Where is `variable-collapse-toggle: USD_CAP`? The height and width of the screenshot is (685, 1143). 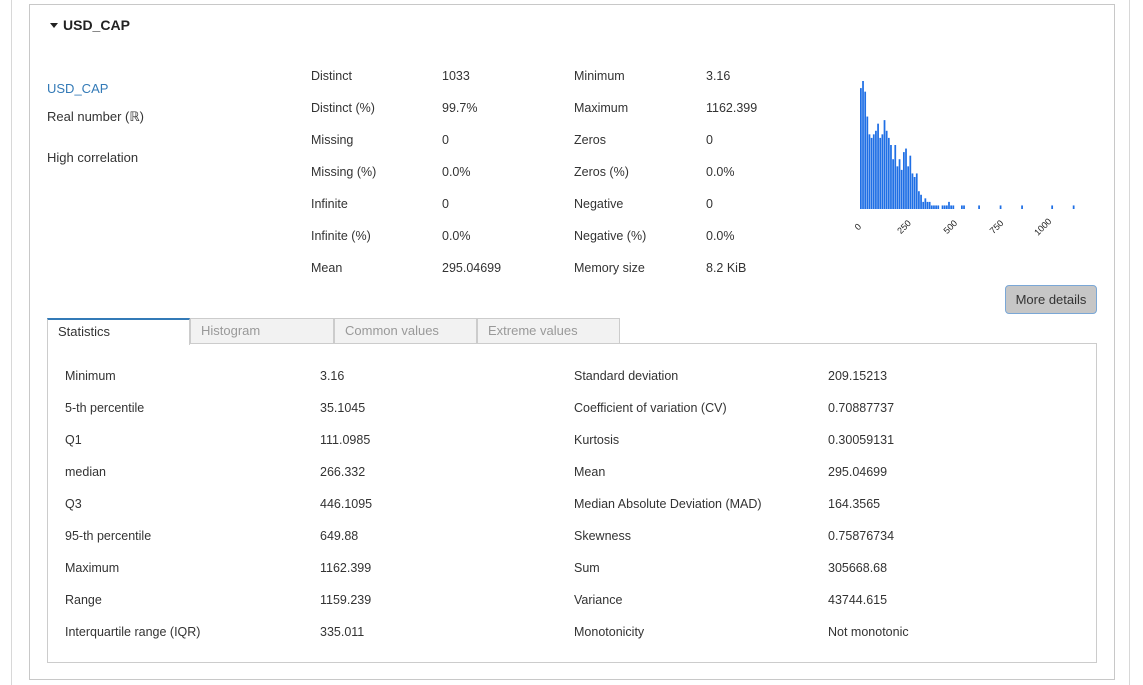 variable-collapse-toggle: USD_CAP is located at coordinates (90, 25).